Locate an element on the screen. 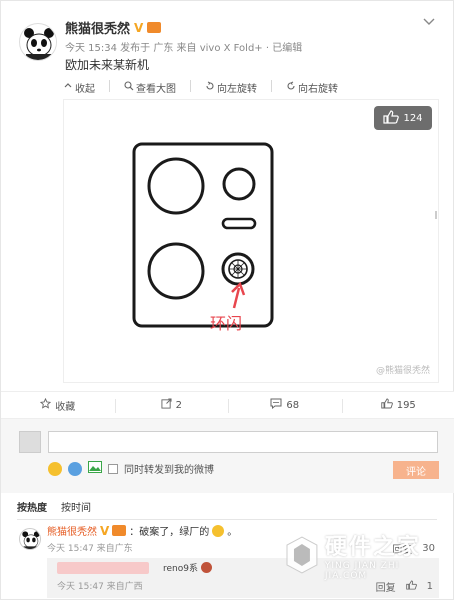 The height and width of the screenshot is (600, 454). rotate-right-button: 向右旋转 is located at coordinates (312, 87).